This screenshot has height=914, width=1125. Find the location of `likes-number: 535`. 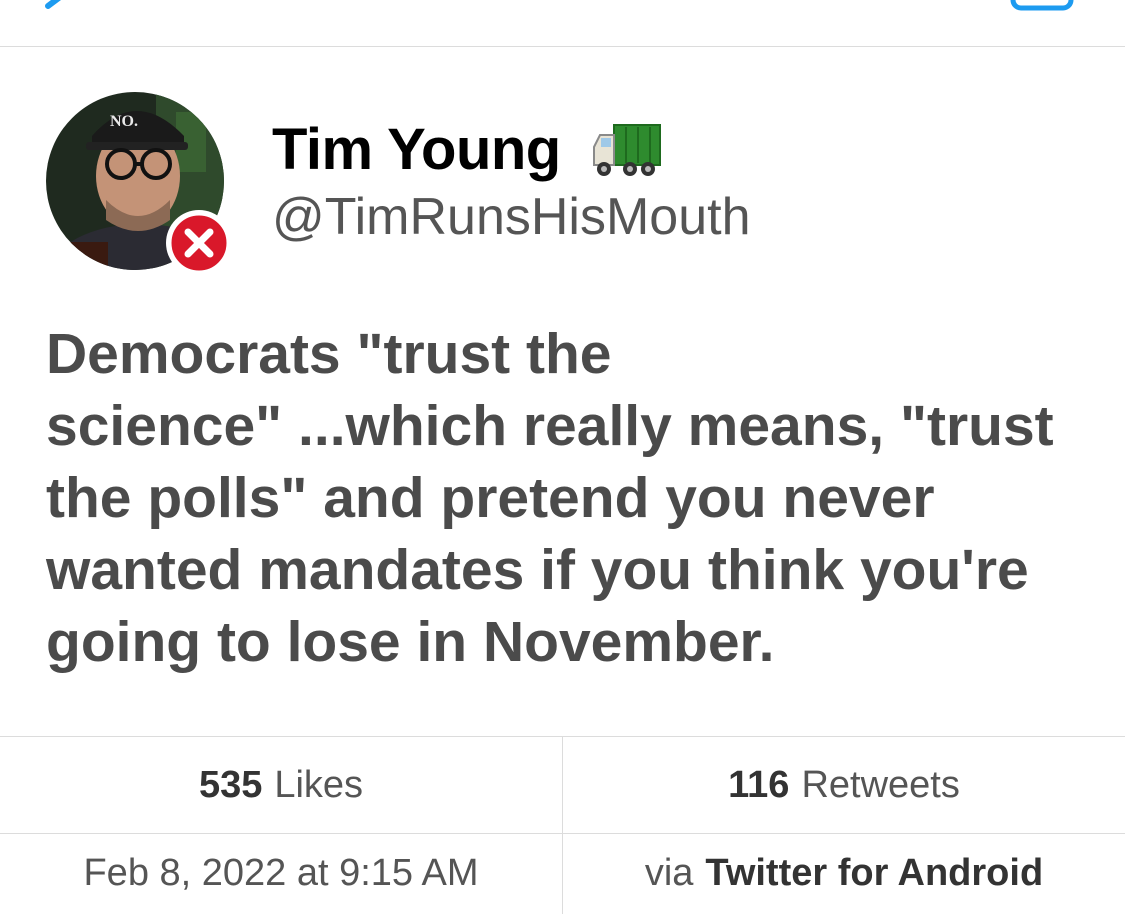

likes-number: 535 is located at coordinates (230, 784).